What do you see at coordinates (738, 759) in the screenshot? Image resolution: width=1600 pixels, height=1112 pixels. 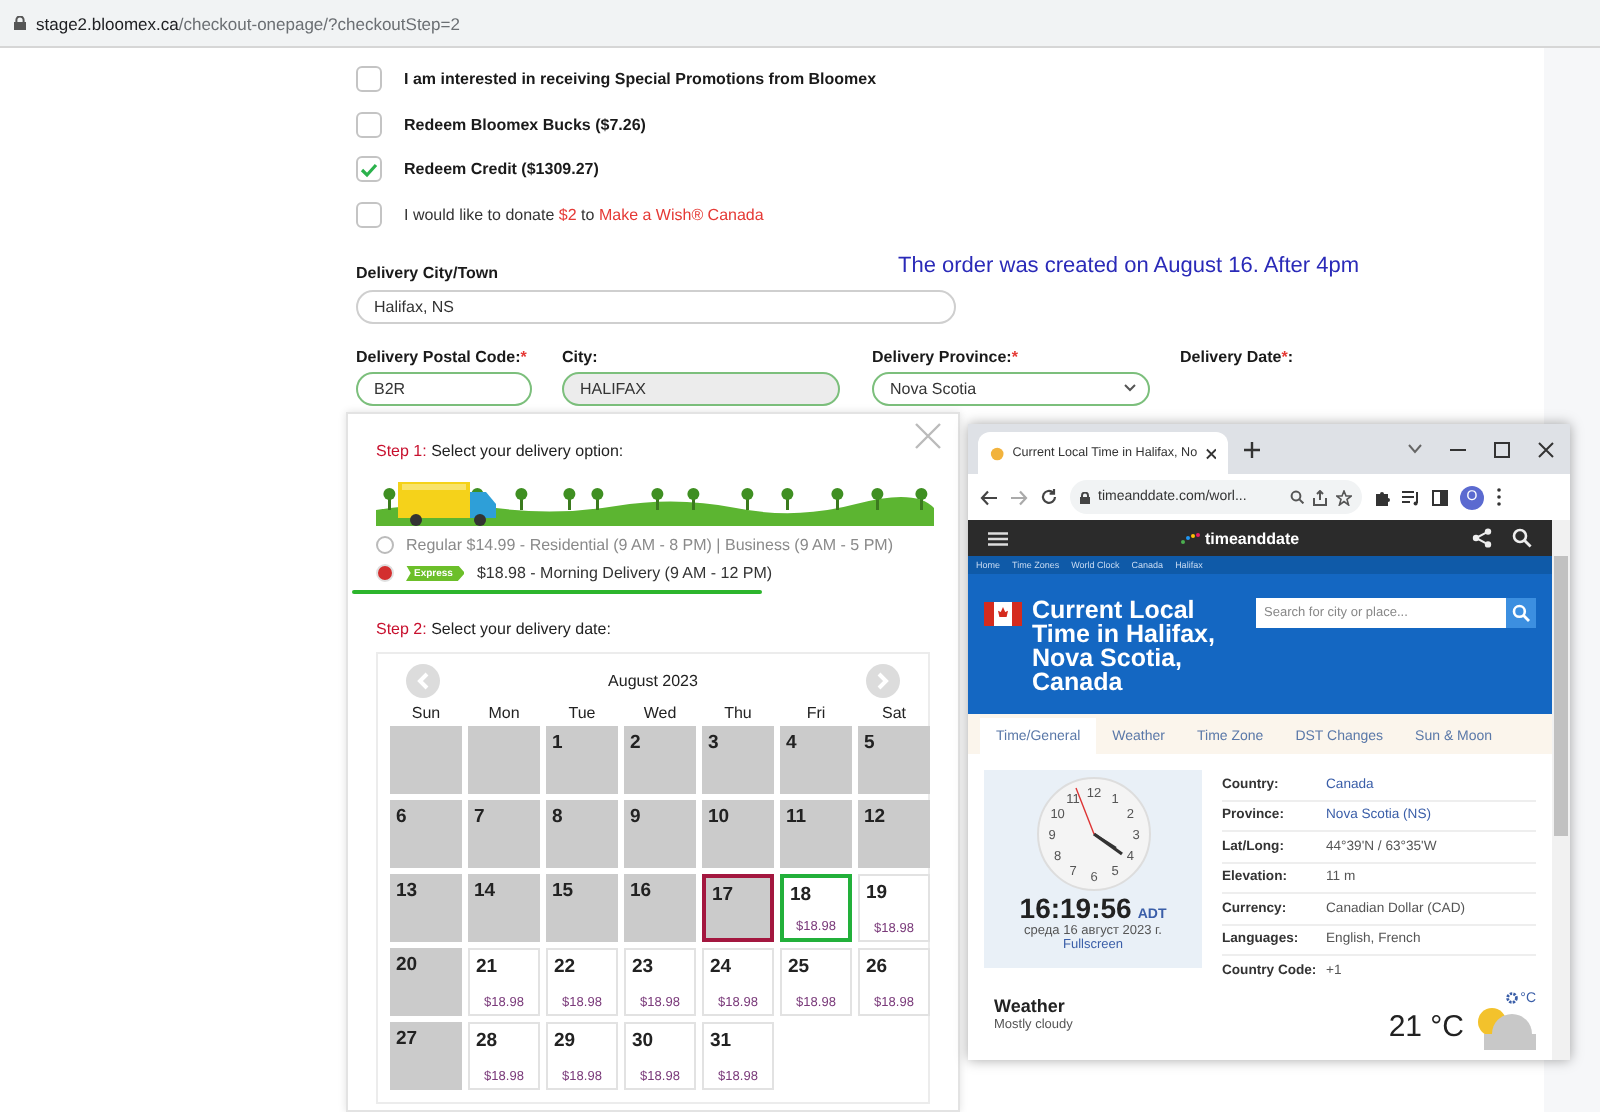 I see `unavailable-date-cell: 3` at bounding box center [738, 759].